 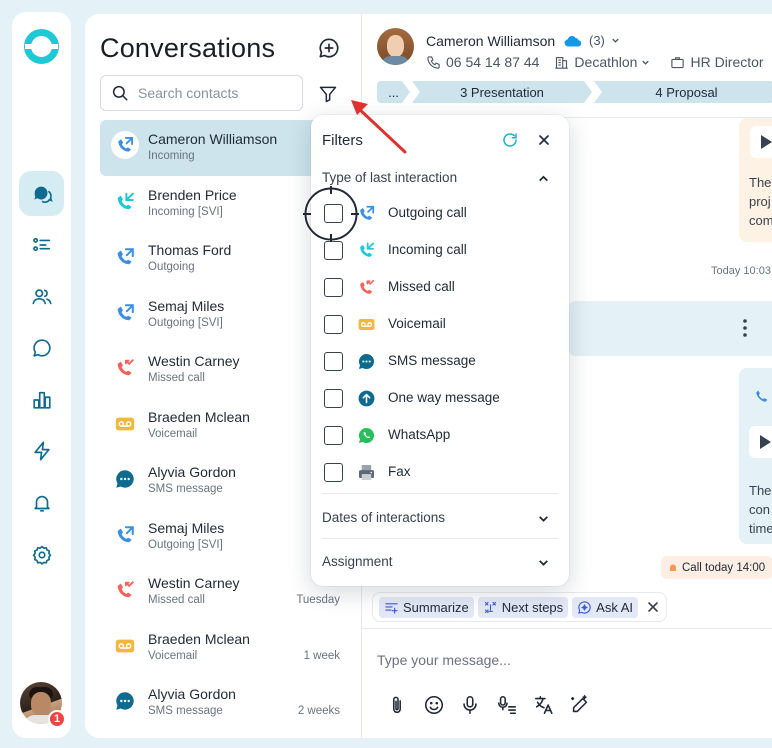 What do you see at coordinates (724, 567) in the screenshot?
I see `scheduled-call-label: Call today 14:00` at bounding box center [724, 567].